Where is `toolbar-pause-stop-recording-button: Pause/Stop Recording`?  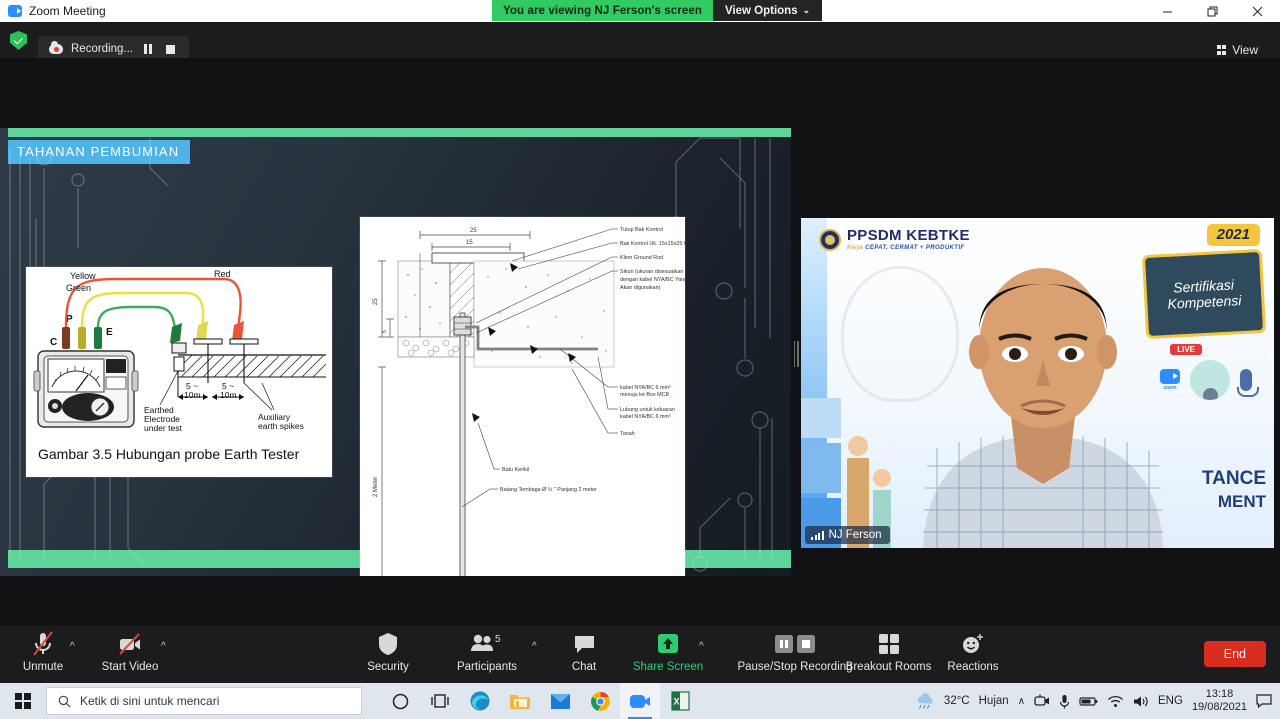
toolbar-pause-stop-recording-button: Pause/Stop Recording is located at coordinates (795, 652).